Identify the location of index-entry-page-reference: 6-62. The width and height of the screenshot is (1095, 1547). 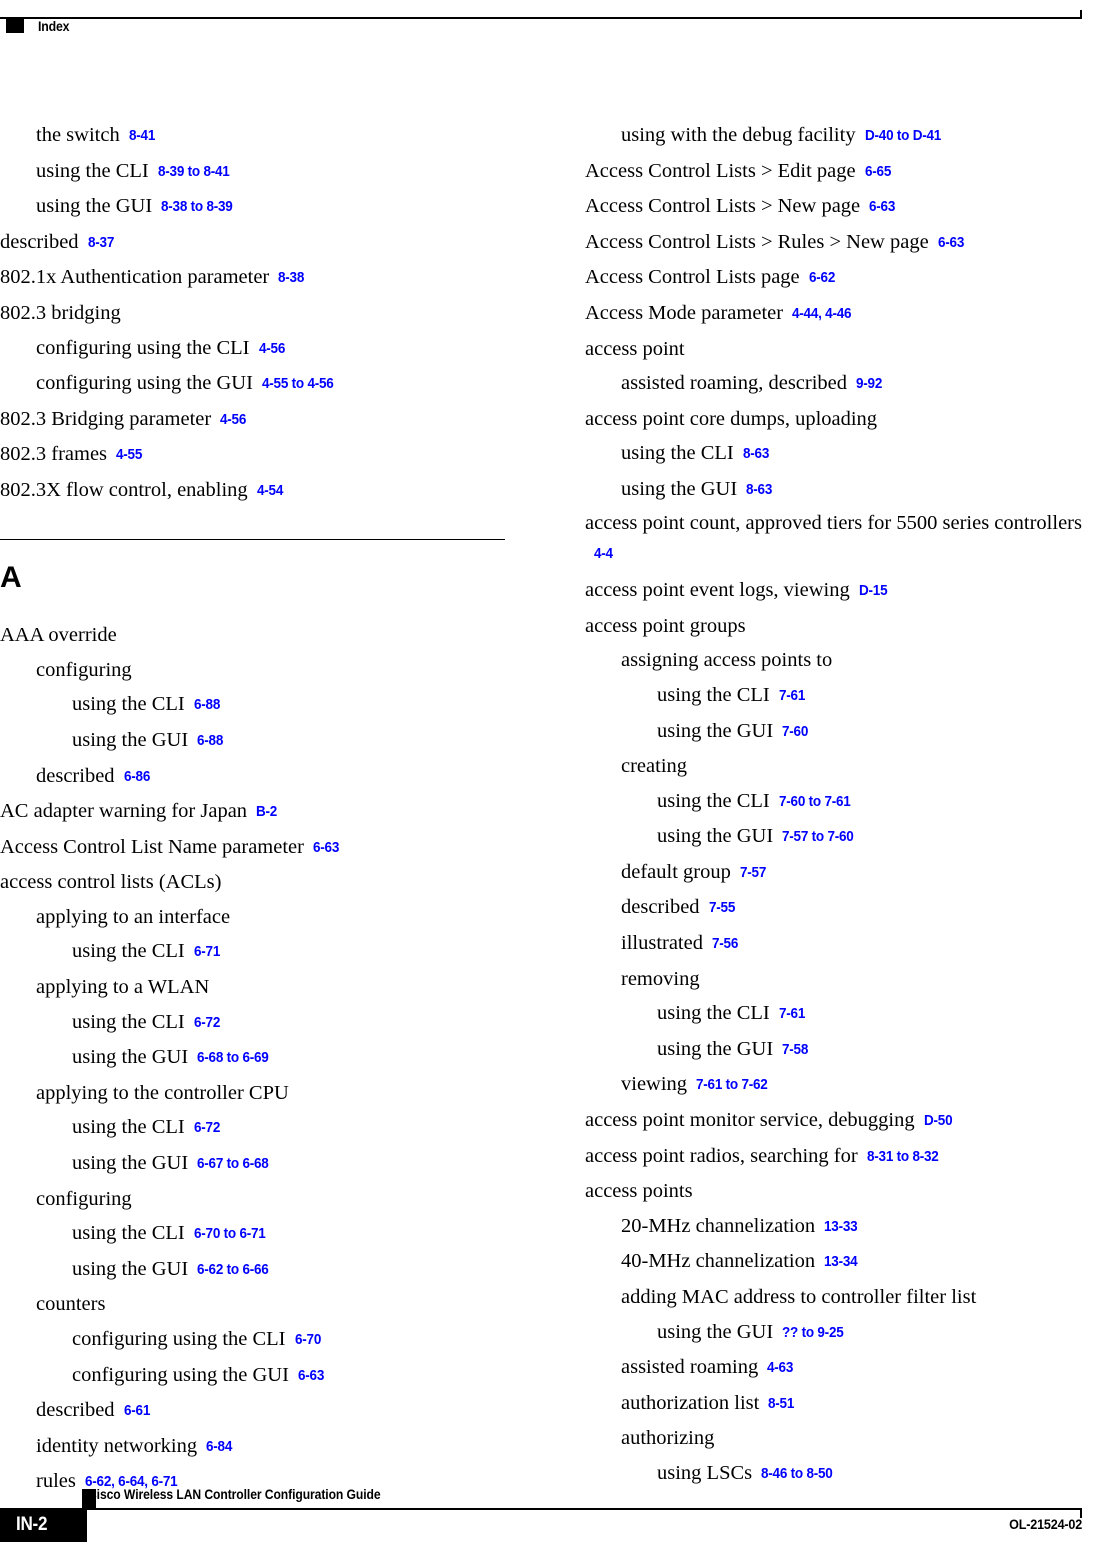
(822, 278).